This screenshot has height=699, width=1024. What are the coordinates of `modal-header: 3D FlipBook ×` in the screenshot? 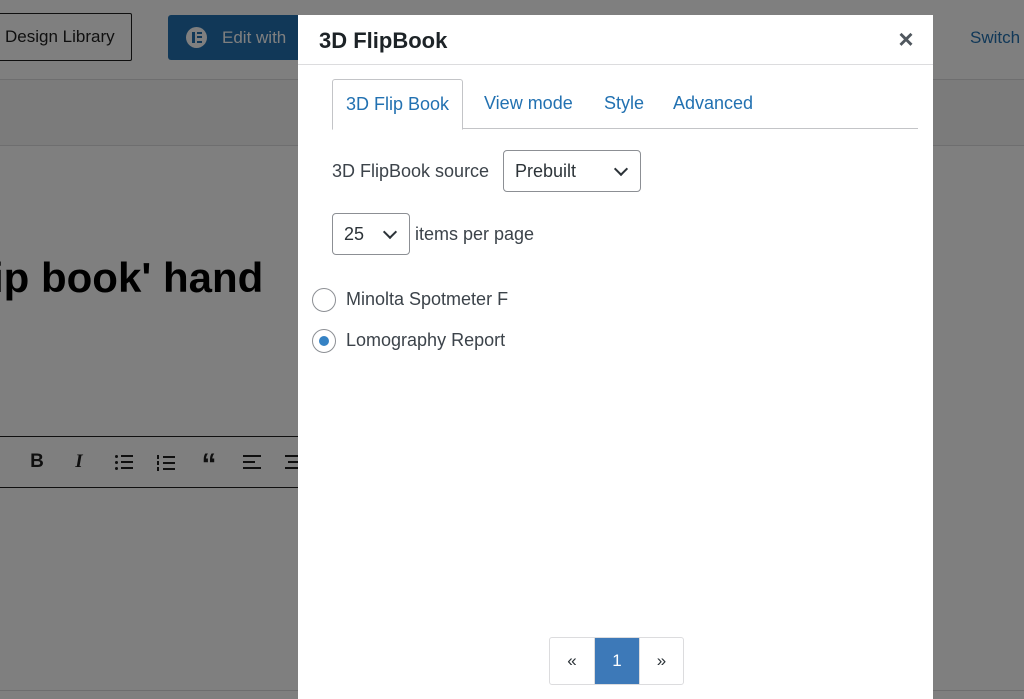 It's located at (615, 40).